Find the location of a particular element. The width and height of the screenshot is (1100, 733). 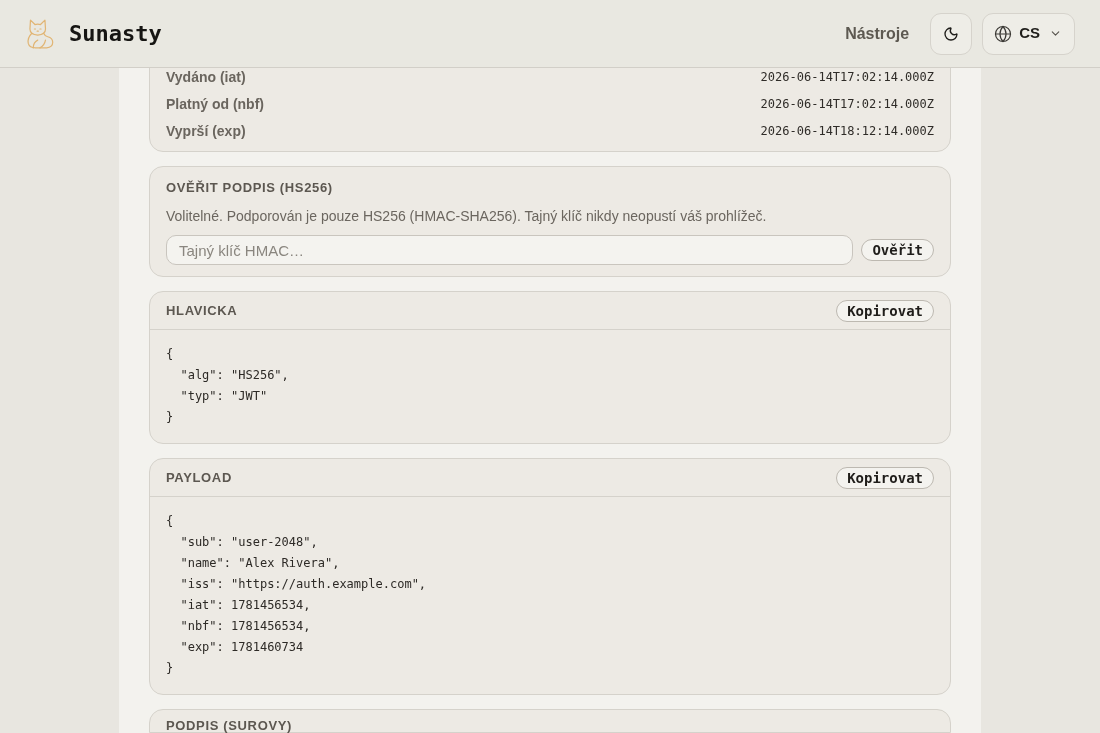

description-text: Volitelné. Podporován je pouze HS256 (HMAC-SHA256). Tajný klíč nikdy neopustí váš prohlížeč. is located at coordinates (466, 216).